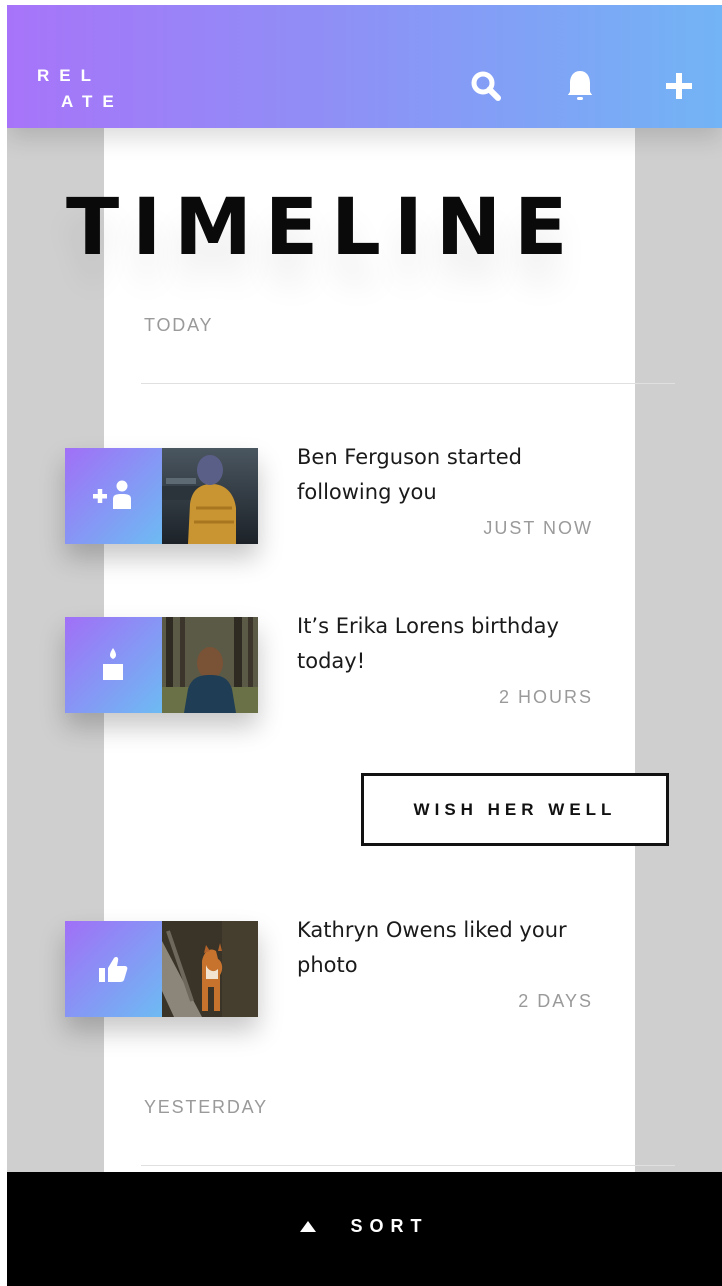 The image size is (722, 1286). I want to click on sort-button: SORT, so click(364, 1226).